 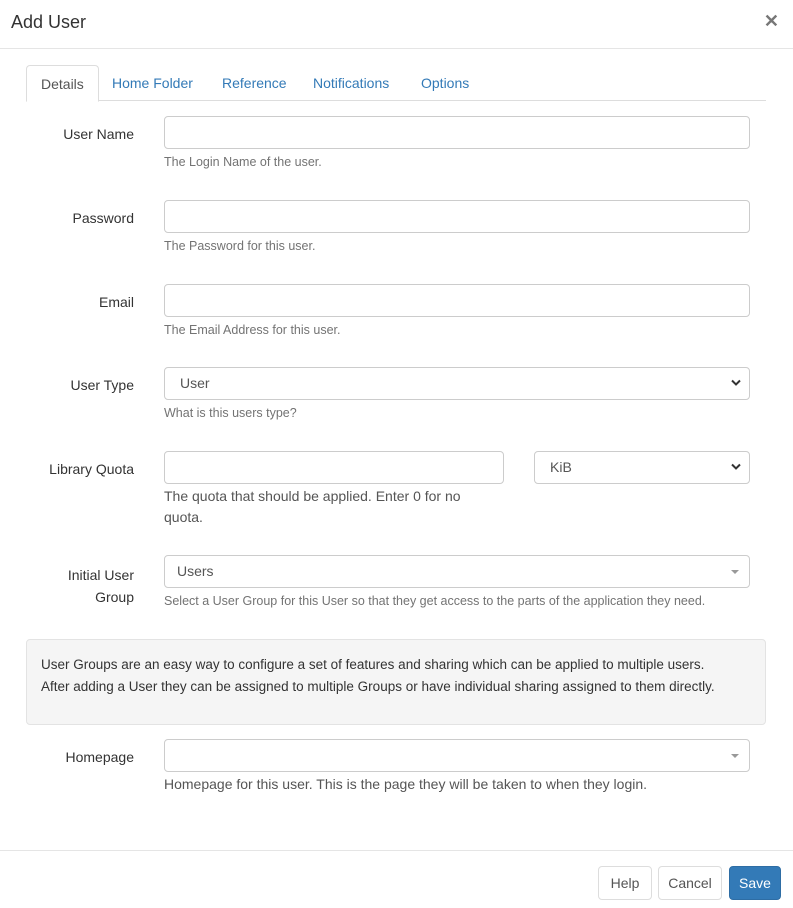 I want to click on initial-user-group-label-line2: Group, so click(x=114, y=597).